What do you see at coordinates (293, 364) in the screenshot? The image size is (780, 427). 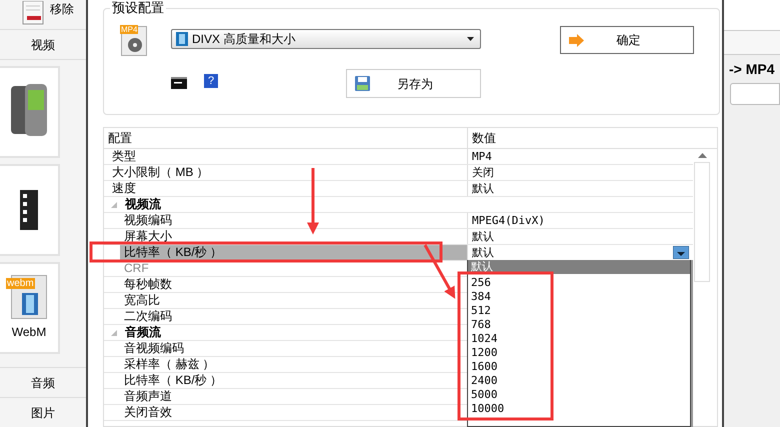 I see `property-label: 采样率（ 赫兹 ）` at bounding box center [293, 364].